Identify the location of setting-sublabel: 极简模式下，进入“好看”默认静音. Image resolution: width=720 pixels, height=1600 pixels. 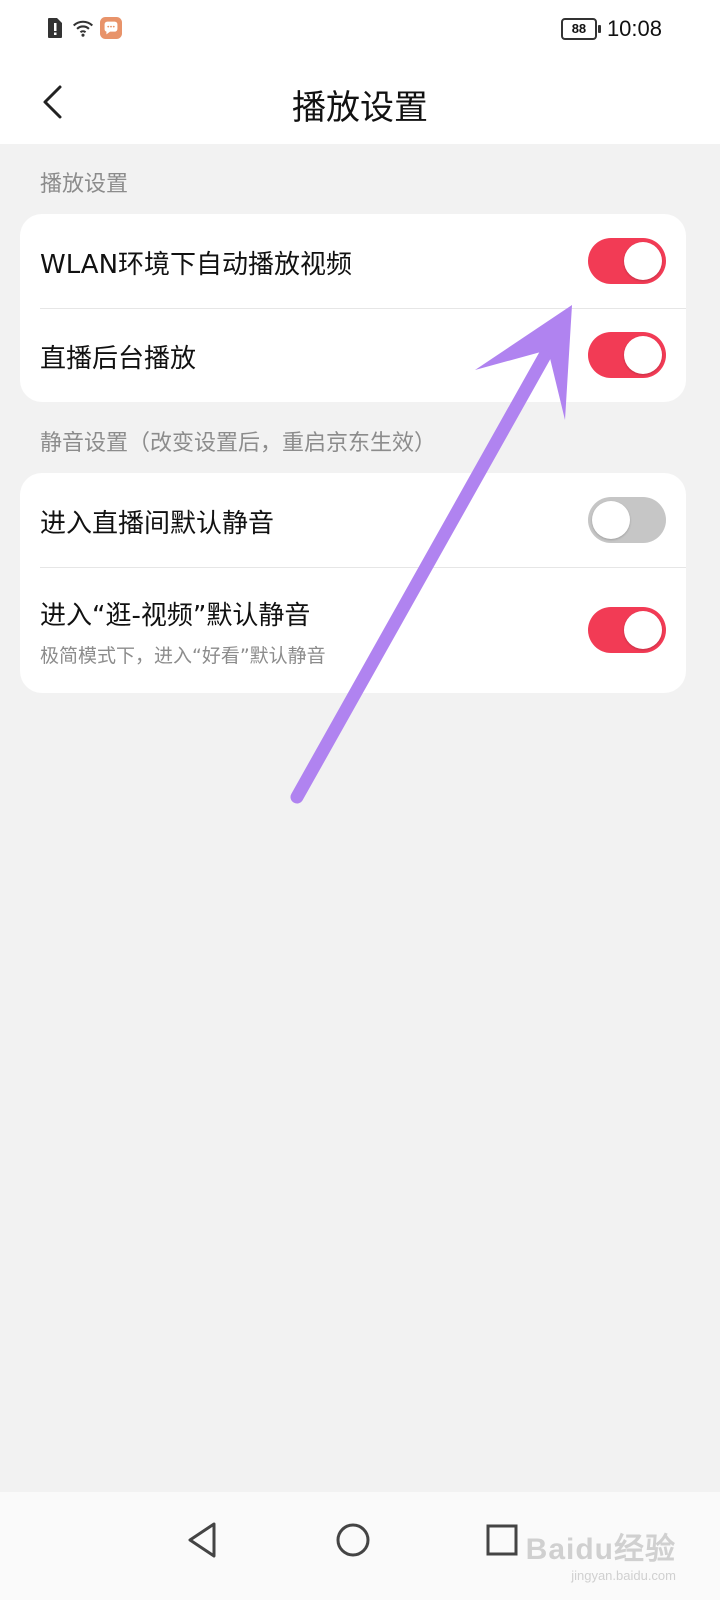
(183, 656).